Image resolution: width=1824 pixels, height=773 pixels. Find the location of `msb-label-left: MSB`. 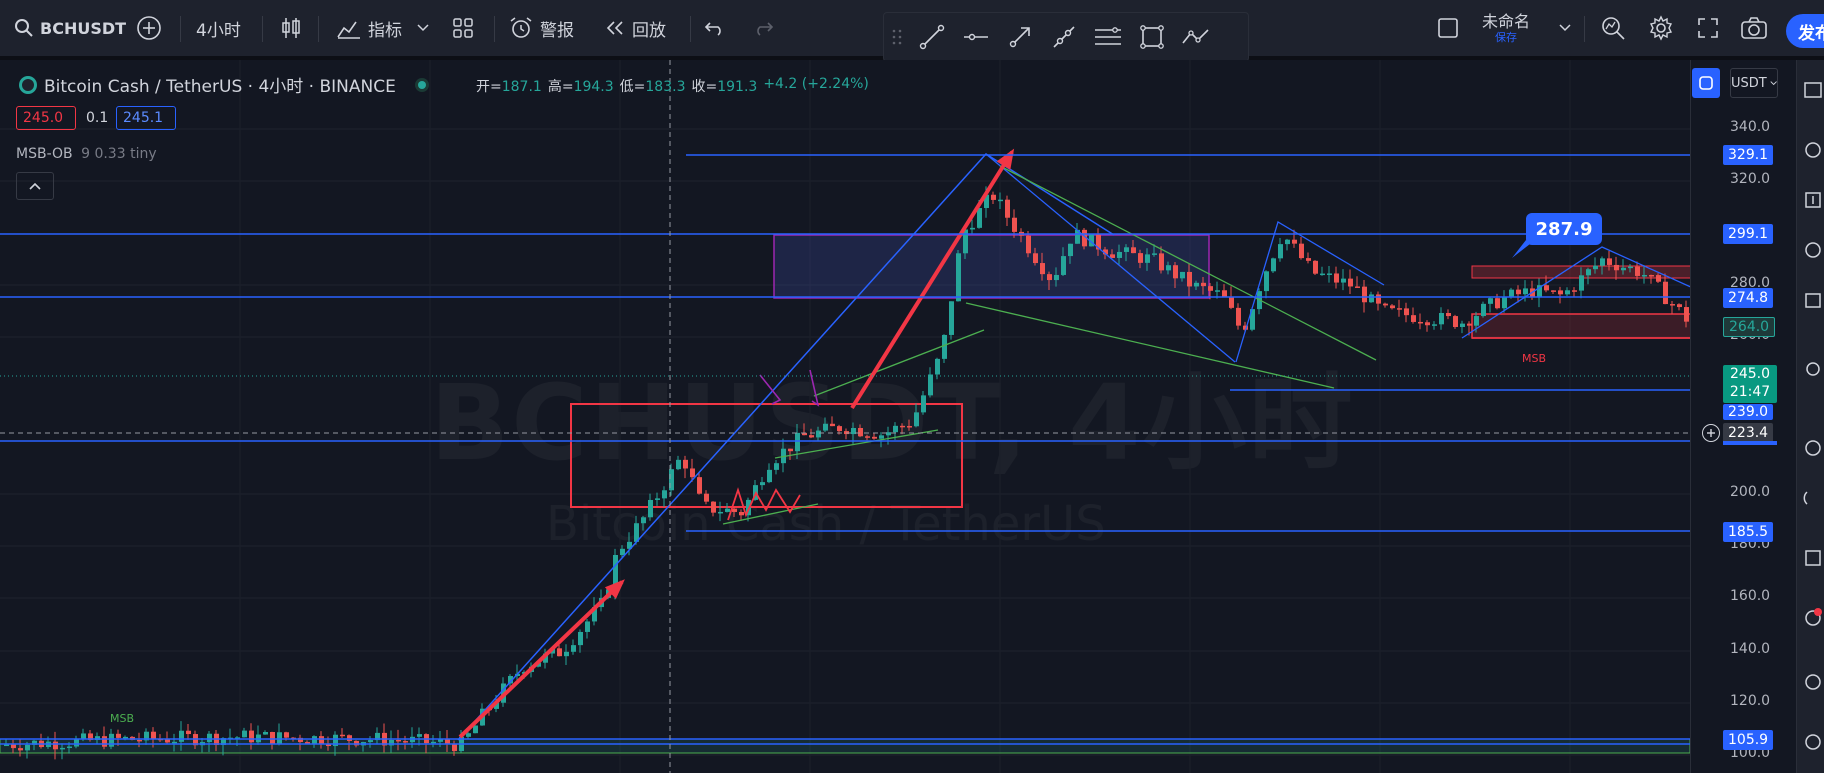

msb-label-left: MSB is located at coordinates (122, 718).